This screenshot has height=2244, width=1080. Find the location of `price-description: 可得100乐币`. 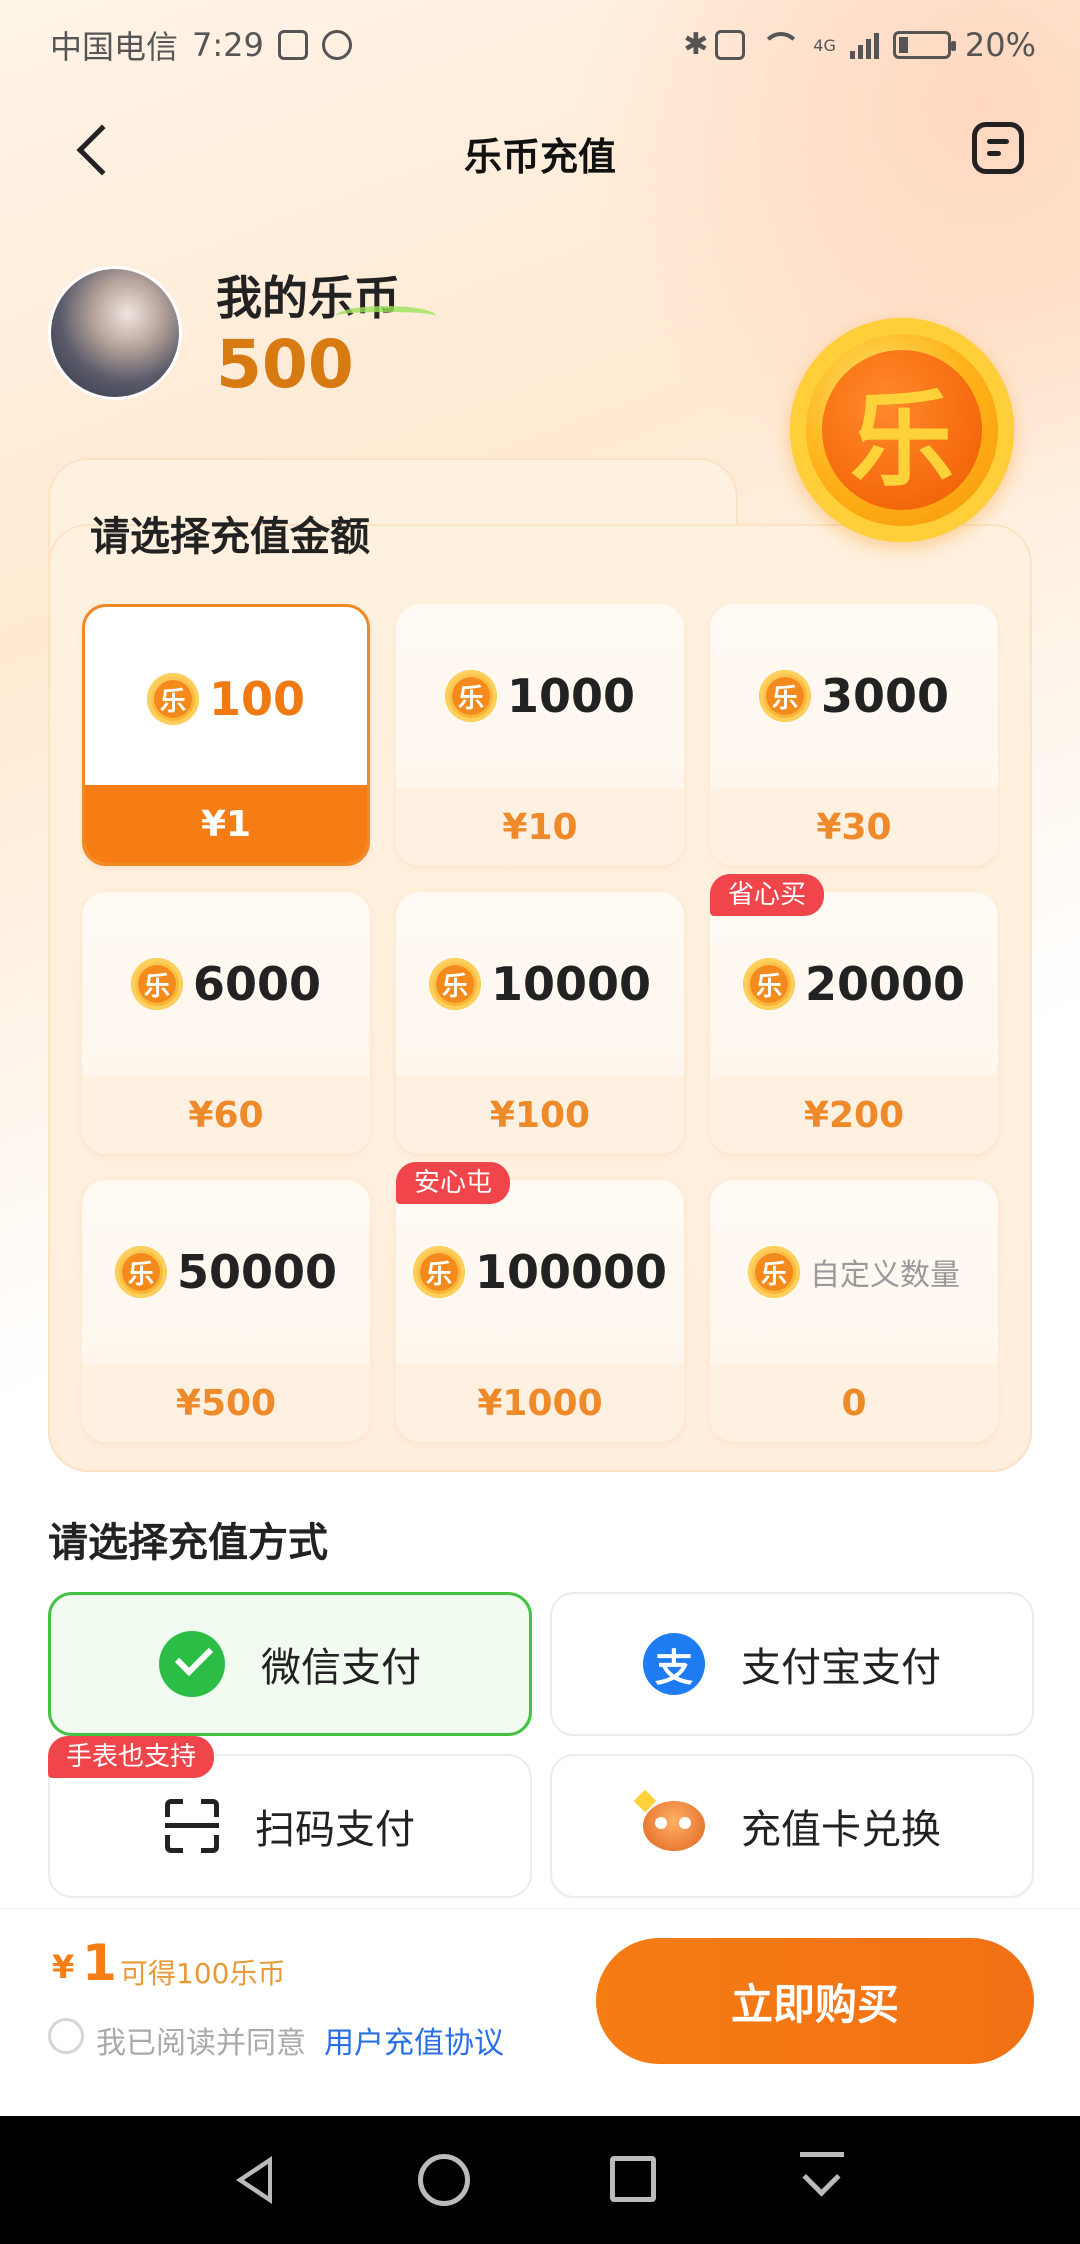

price-description: 可得100乐币 is located at coordinates (203, 1973).